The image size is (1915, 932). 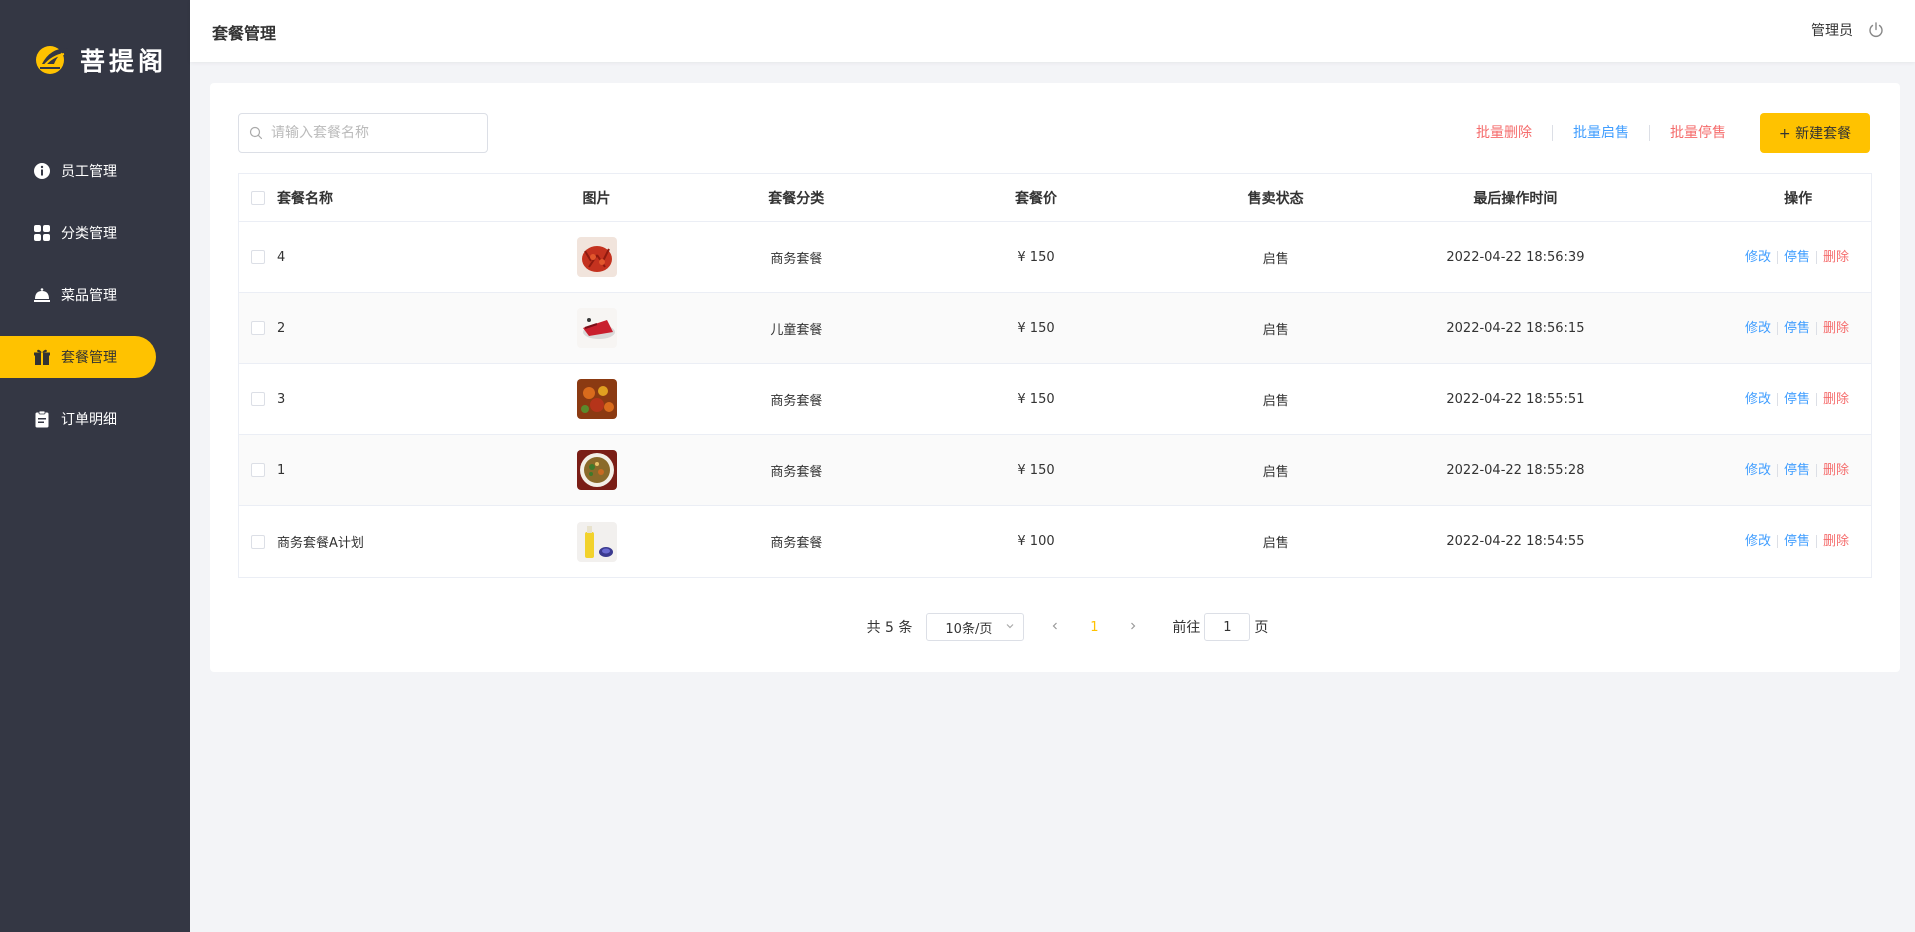 What do you see at coordinates (78, 357) in the screenshot?
I see `sidebar-item-setmeals: 套餐管理` at bounding box center [78, 357].